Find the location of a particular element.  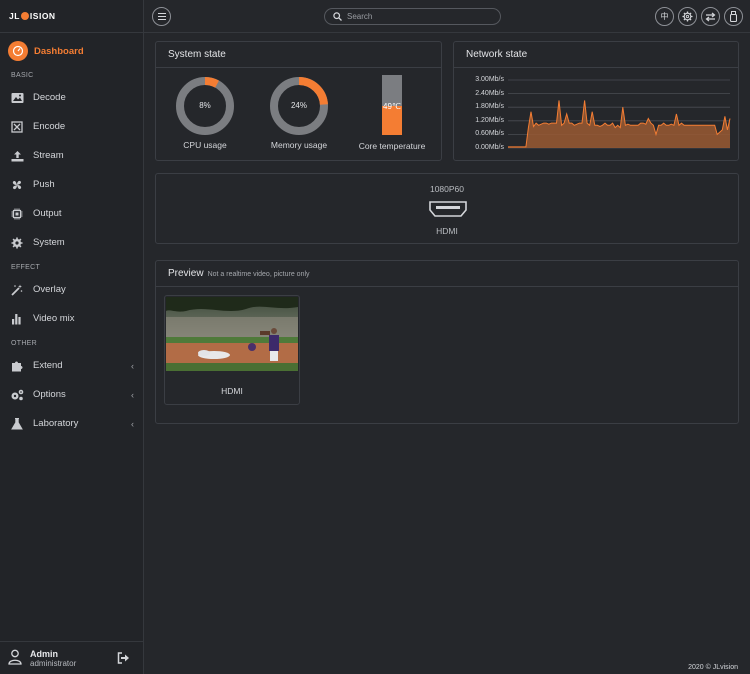

search-input is located at coordinates (417, 16).